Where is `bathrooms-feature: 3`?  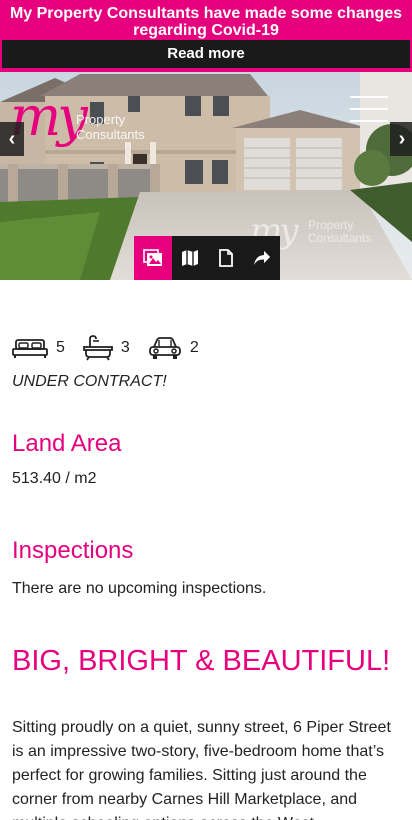
bathrooms-feature: 3 is located at coordinates (106, 348).